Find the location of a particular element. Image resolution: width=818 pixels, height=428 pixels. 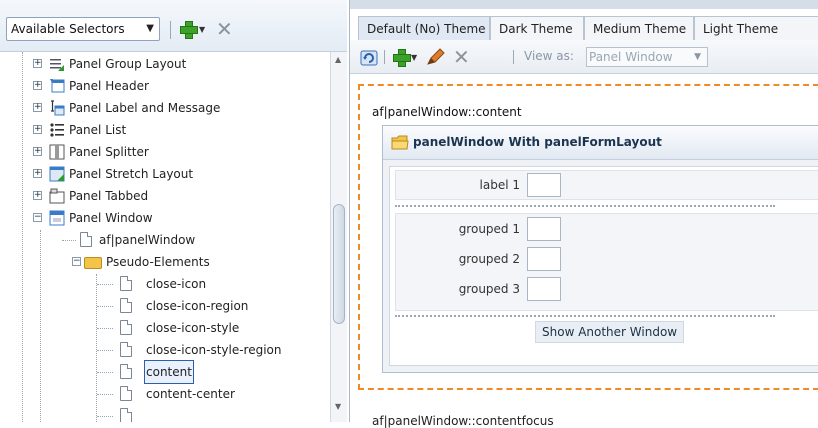

tab-dark-theme: Dark Theme is located at coordinates (537, 28).